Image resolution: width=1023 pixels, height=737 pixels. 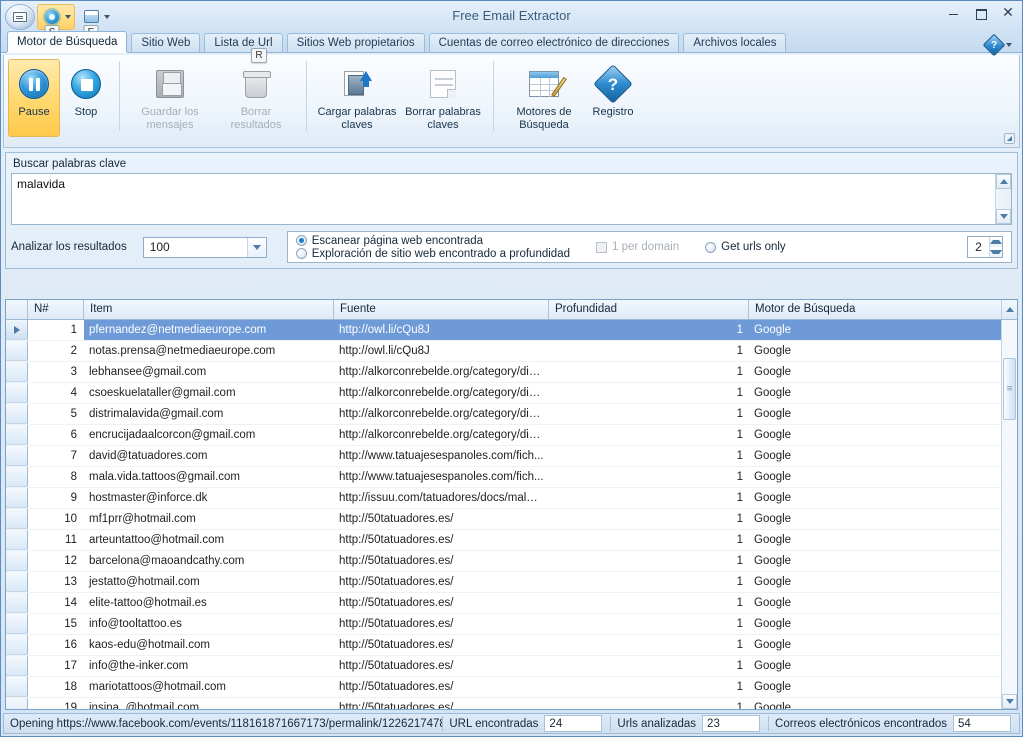 What do you see at coordinates (52, 23) in the screenshot?
I see `gear-icon: S` at bounding box center [52, 23].